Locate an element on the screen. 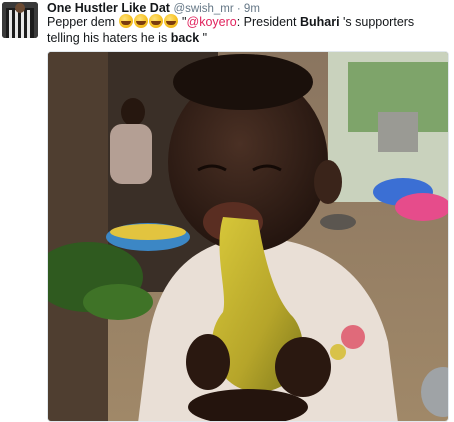 This screenshot has width=454, height=422. quote-close: " is located at coordinates (203, 38).